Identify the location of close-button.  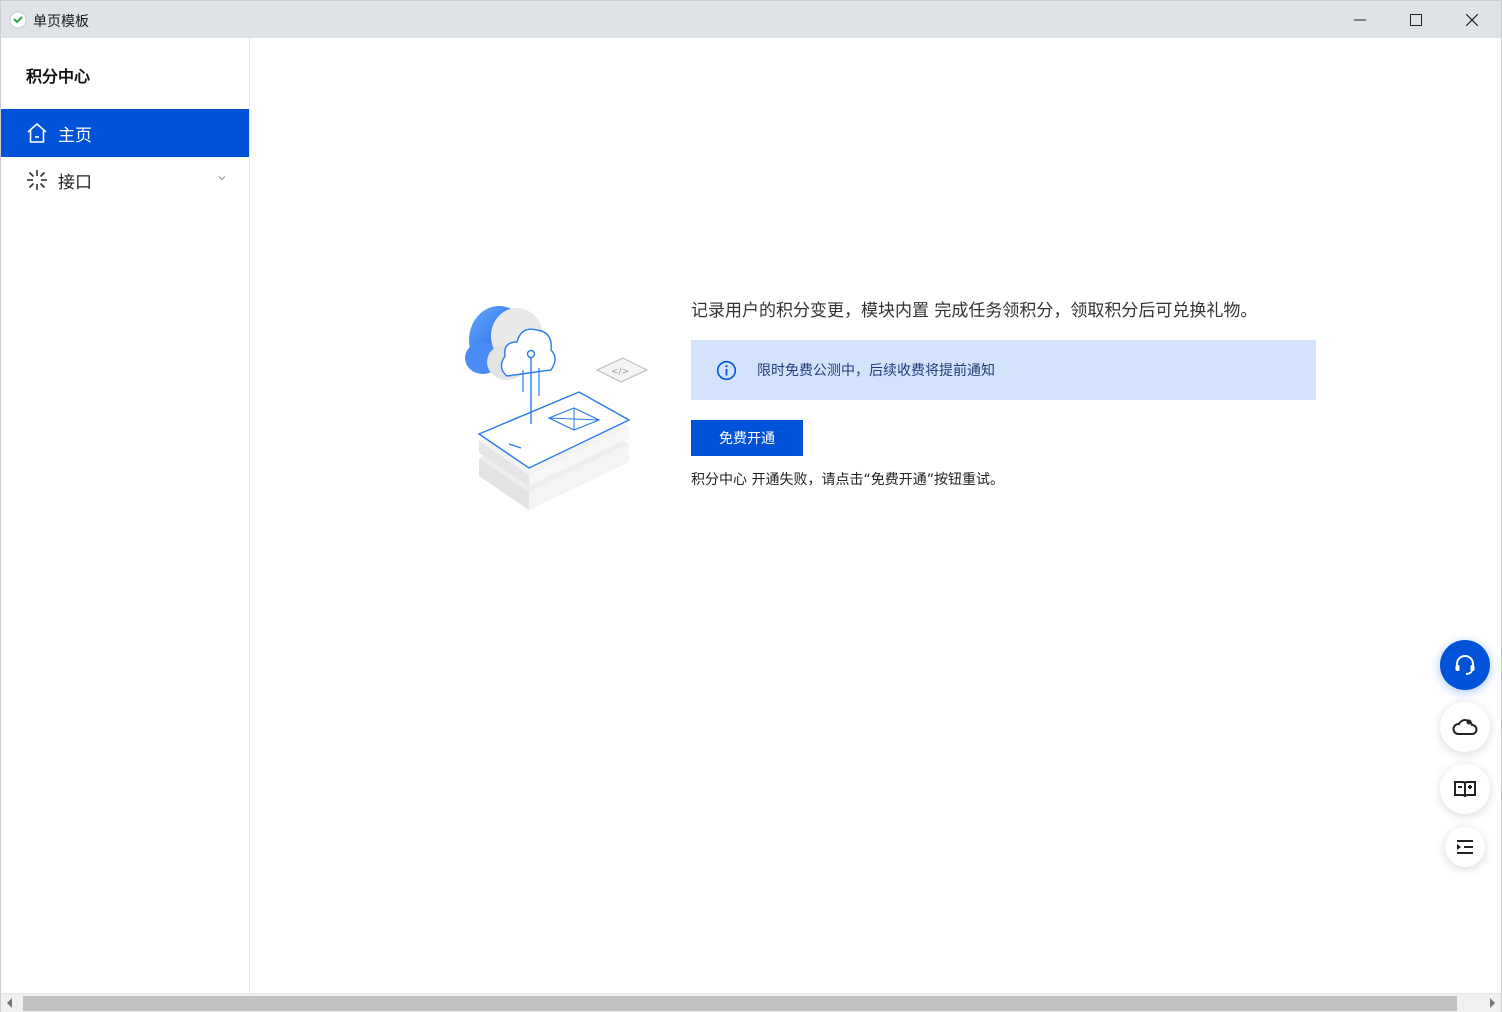
(1472, 19).